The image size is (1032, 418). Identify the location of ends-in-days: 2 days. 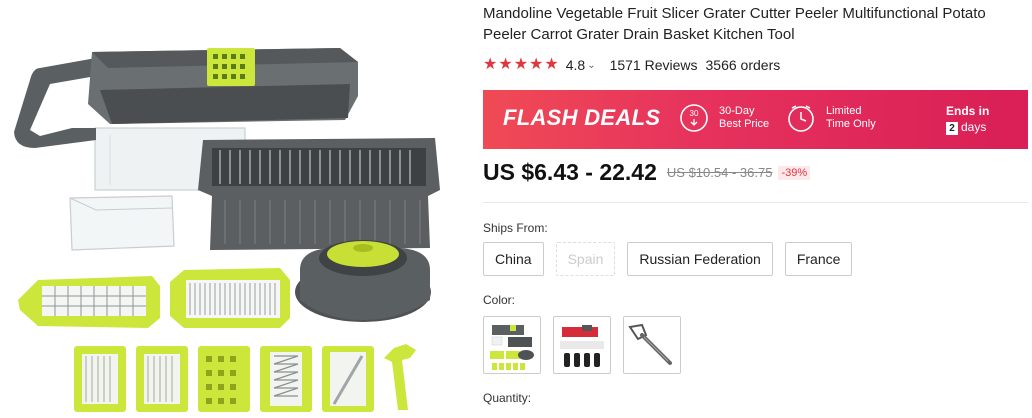
(967, 127).